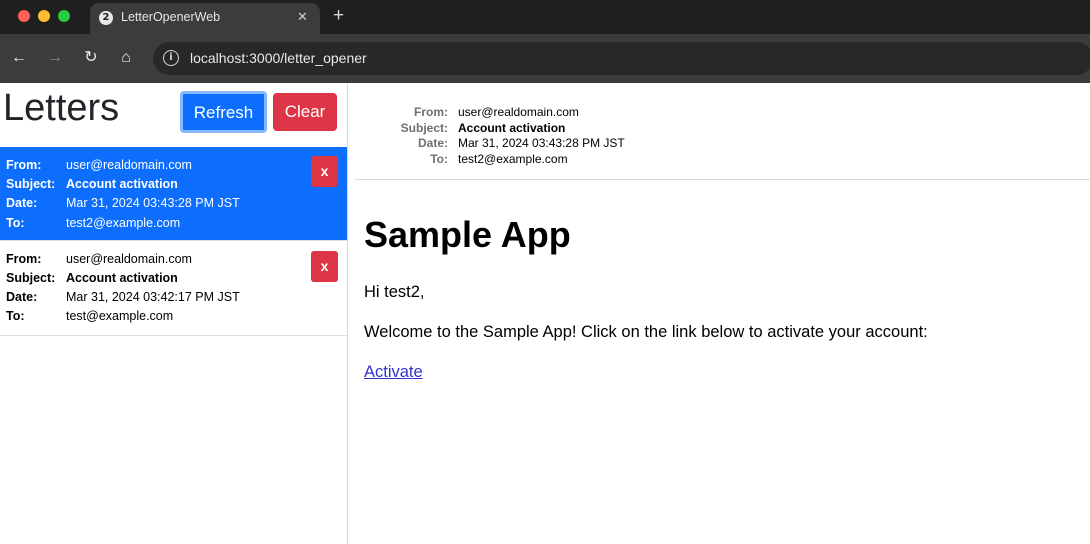 The width and height of the screenshot is (1090, 544). I want to click on maximize-window-button, so click(64, 16).